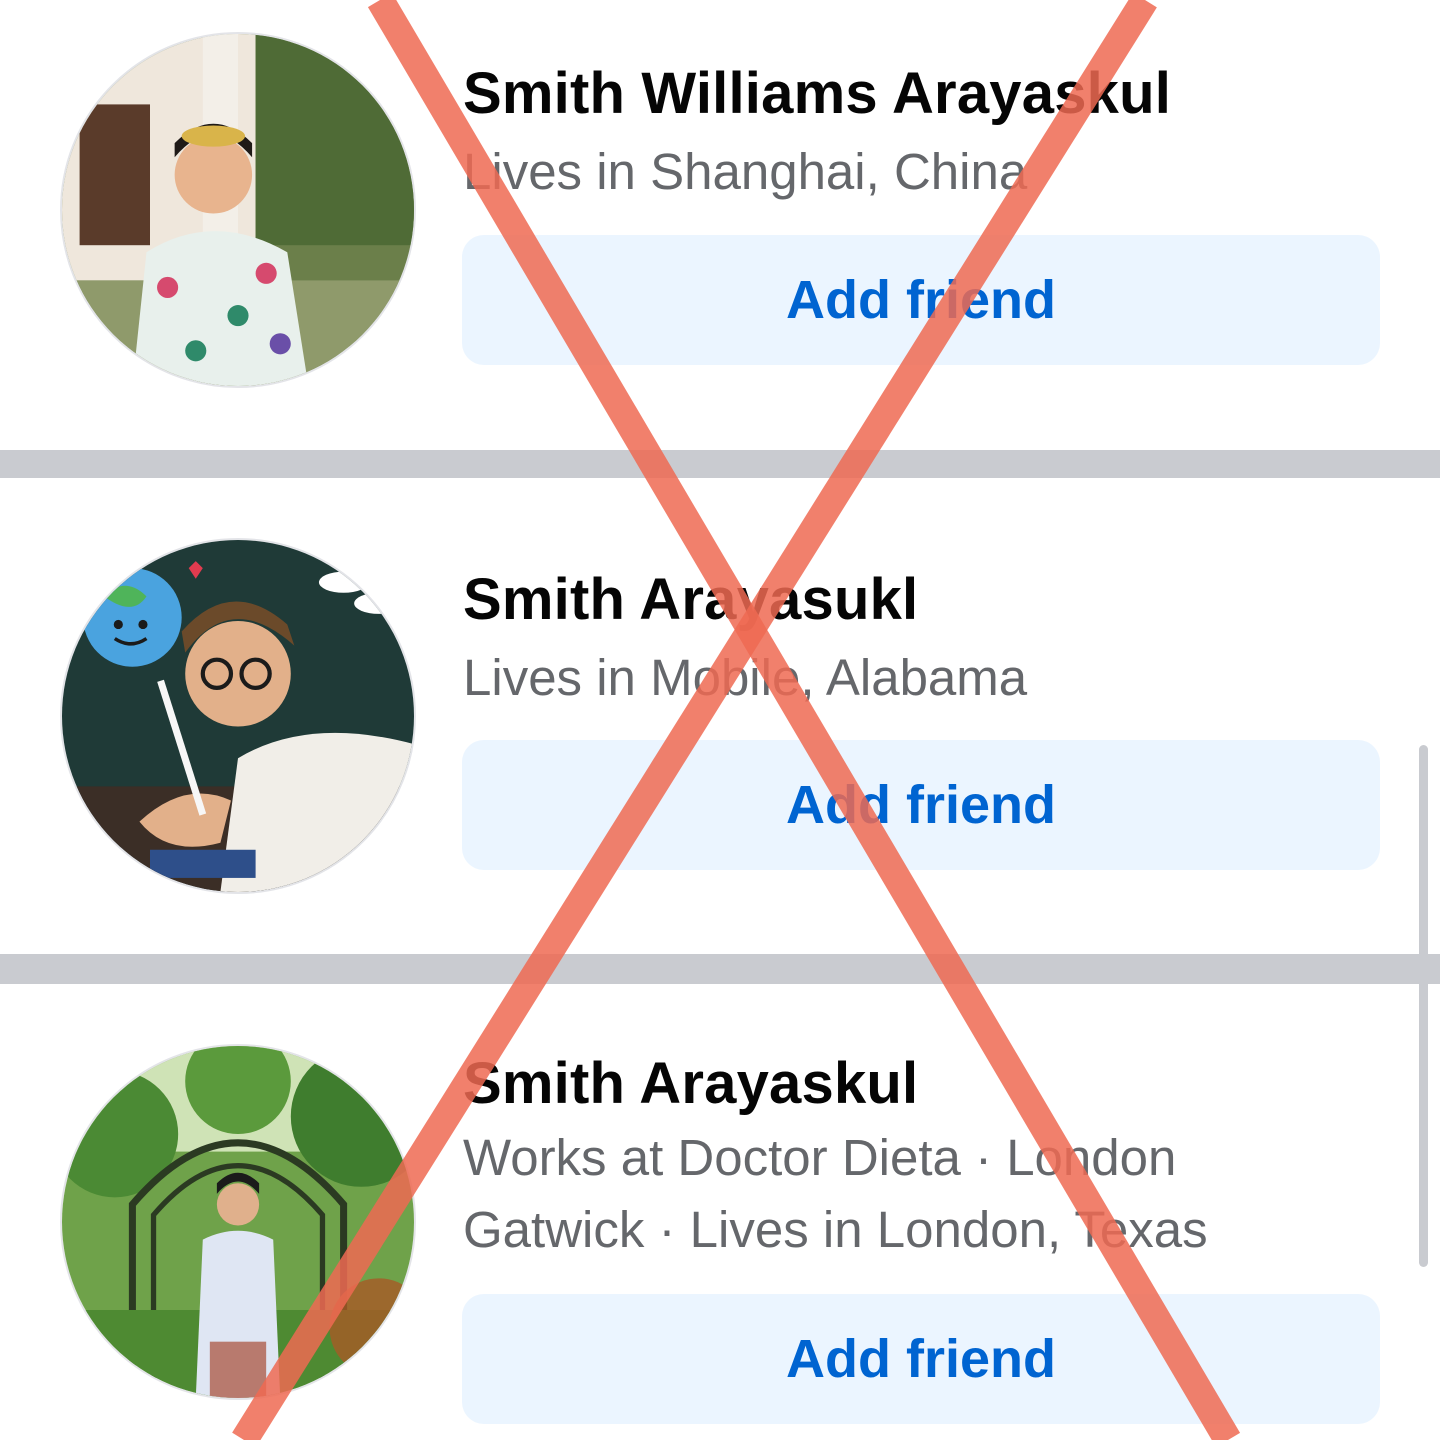 The height and width of the screenshot is (1440, 1440). I want to click on avatar-photo-garden, so click(238, 1222).